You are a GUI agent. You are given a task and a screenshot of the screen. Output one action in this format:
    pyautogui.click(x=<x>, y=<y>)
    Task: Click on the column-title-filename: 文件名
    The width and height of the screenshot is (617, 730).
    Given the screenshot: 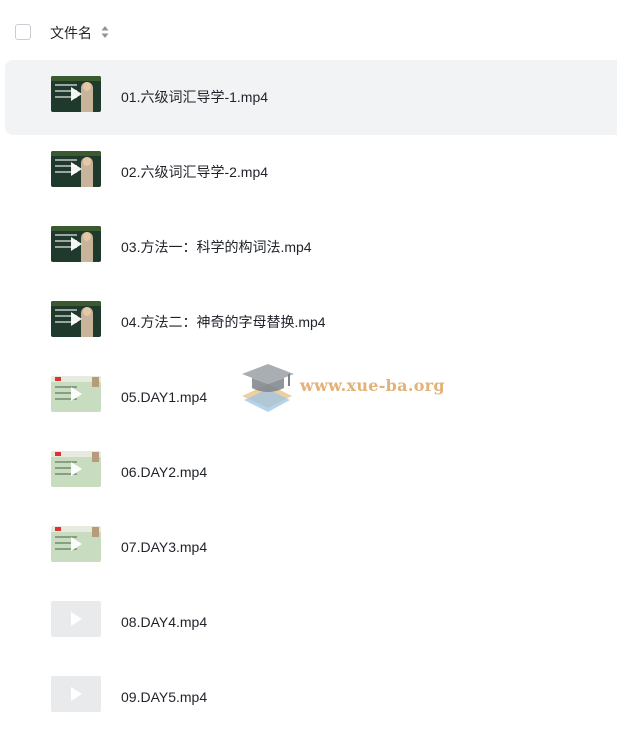 What is the action you would take?
    pyautogui.click(x=71, y=33)
    